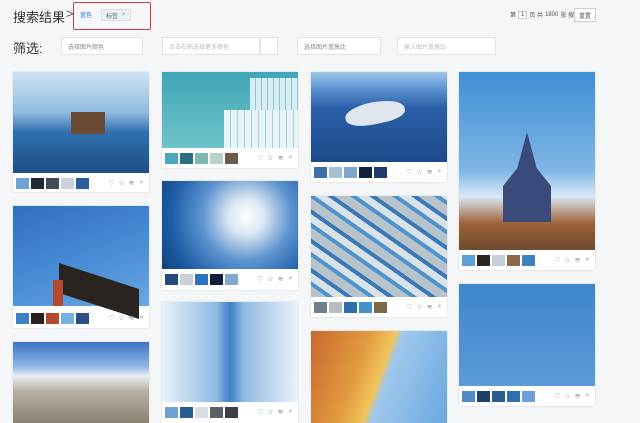 This screenshot has width=640, height=423. What do you see at coordinates (379, 117) in the screenshot?
I see `whale-image` at bounding box center [379, 117].